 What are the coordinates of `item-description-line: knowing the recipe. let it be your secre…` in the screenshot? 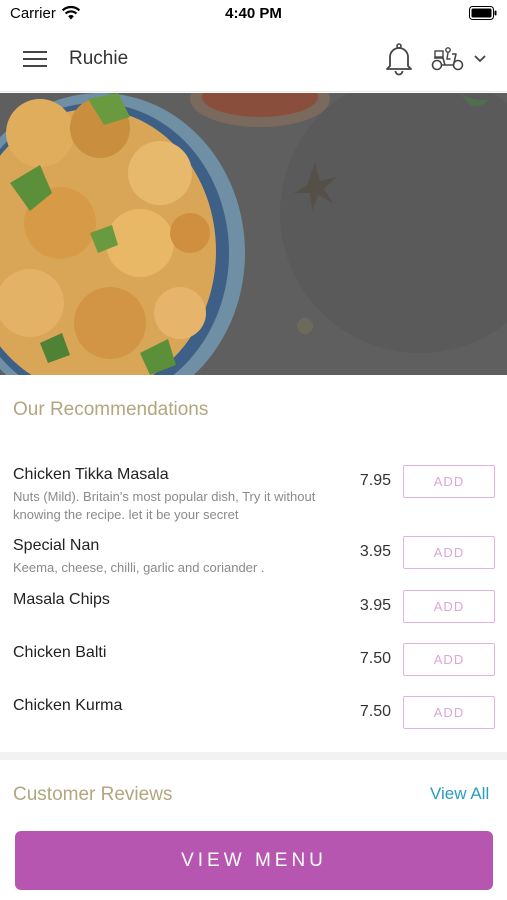 It's located at (126, 514).